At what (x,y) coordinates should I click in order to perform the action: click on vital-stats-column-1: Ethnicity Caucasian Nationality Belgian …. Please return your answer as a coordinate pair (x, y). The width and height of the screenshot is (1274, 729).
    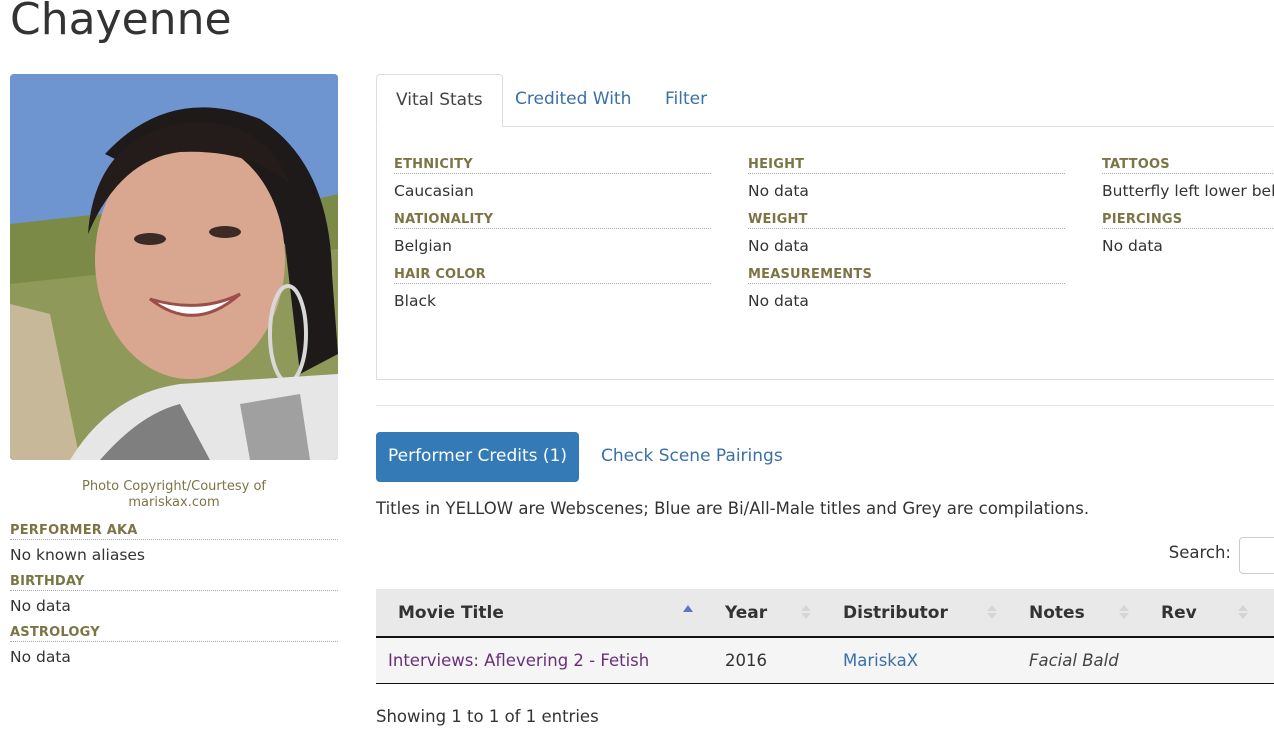
    Looking at the image, I should click on (552, 239).